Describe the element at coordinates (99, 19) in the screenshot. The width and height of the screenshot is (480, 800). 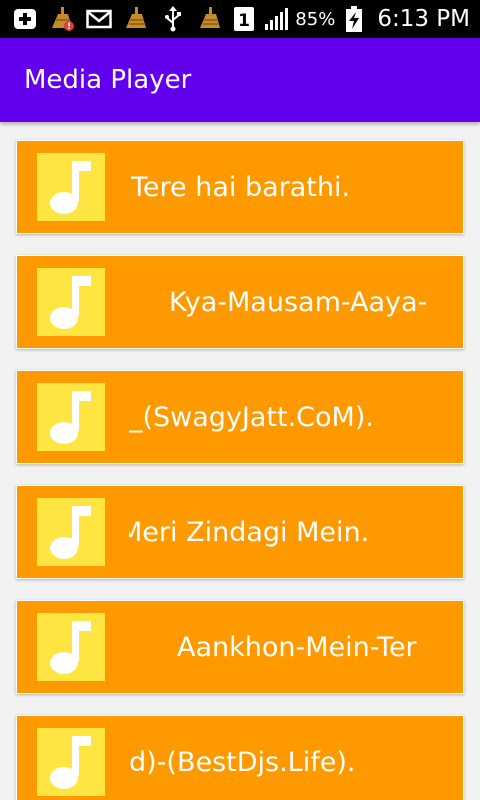
I see `mail-icon` at that location.